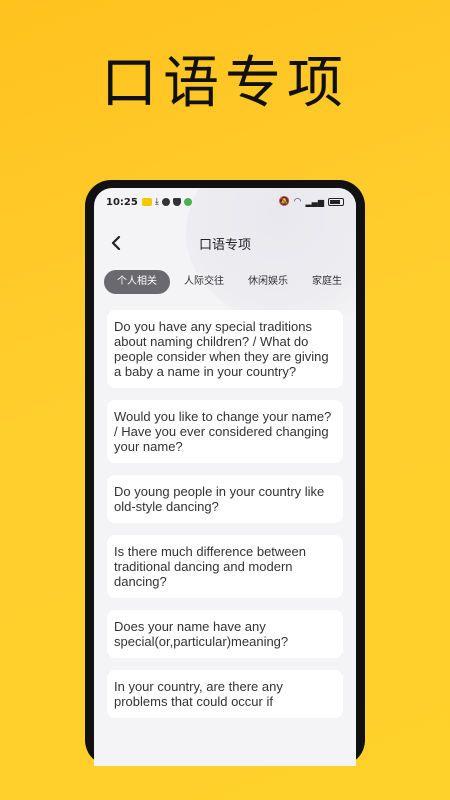  What do you see at coordinates (176, 202) in the screenshot?
I see `shield-icon` at bounding box center [176, 202].